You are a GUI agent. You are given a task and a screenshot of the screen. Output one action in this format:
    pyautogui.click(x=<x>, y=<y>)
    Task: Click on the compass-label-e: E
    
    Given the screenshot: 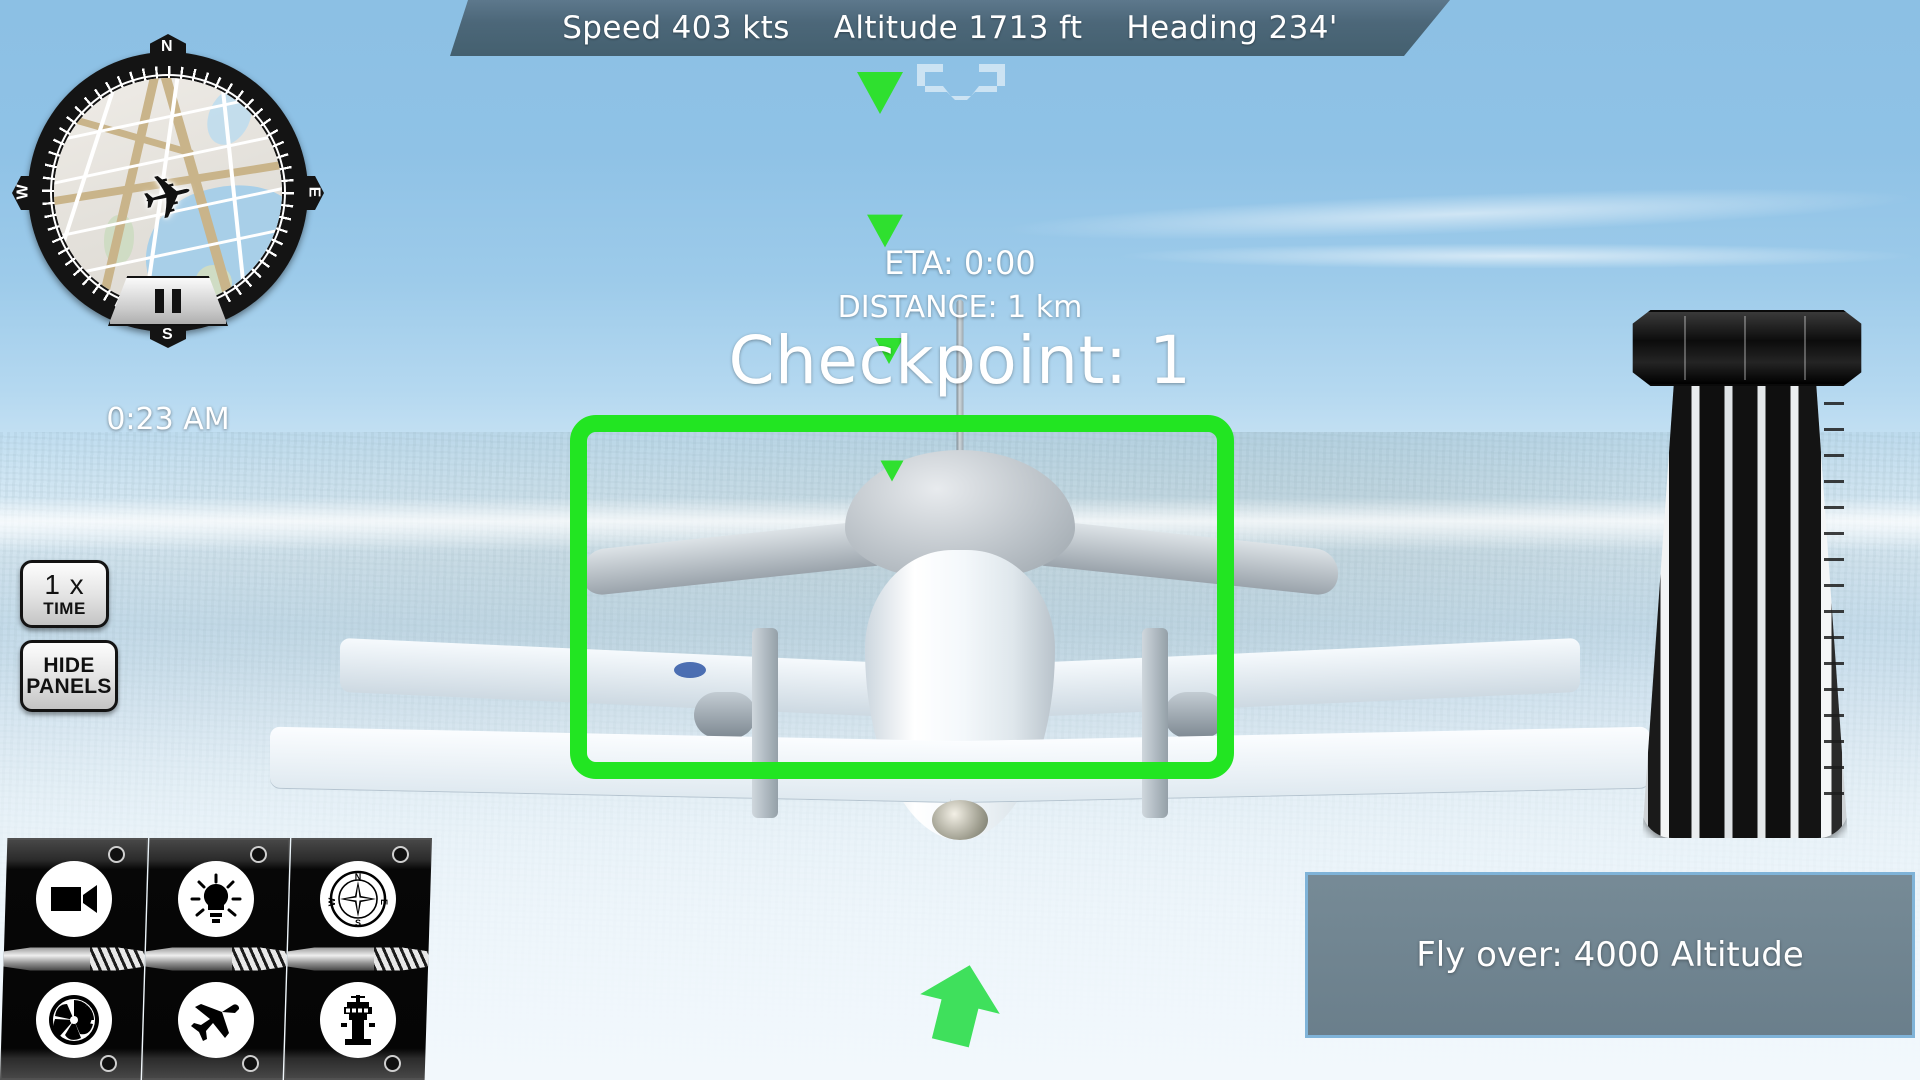 What is the action you would take?
    pyautogui.click(x=314, y=192)
    